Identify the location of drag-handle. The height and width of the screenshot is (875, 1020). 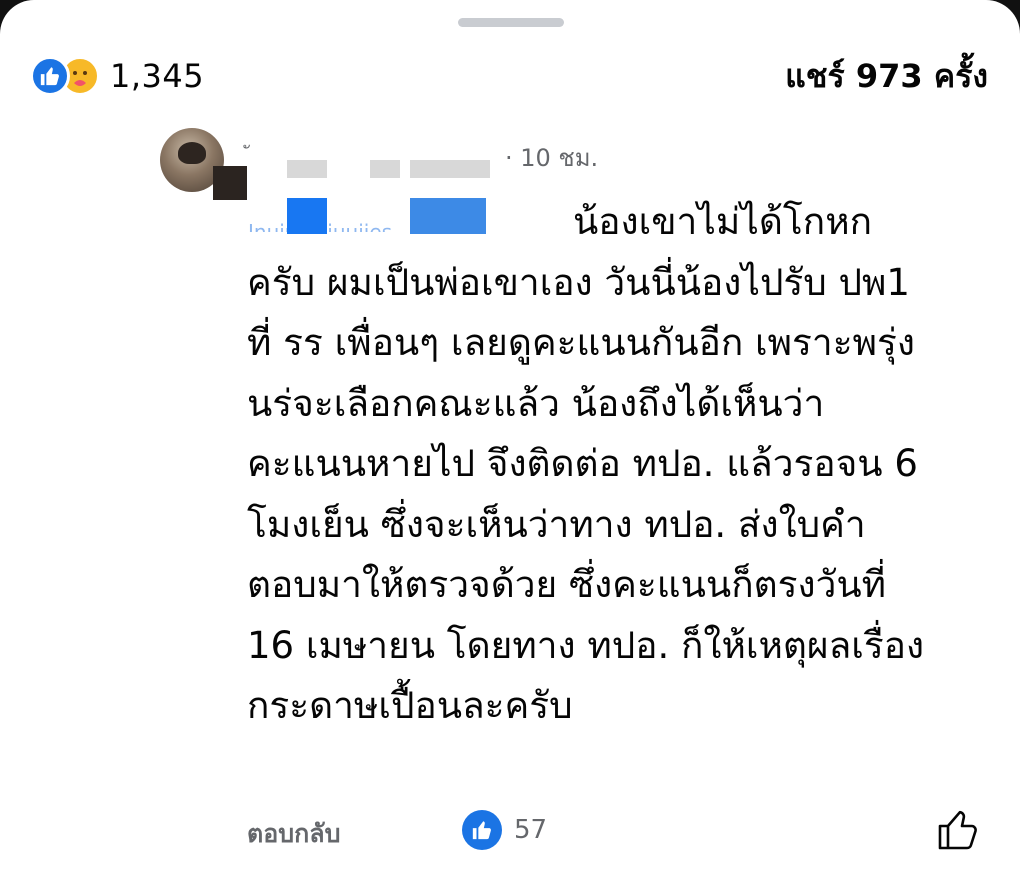
(511, 22).